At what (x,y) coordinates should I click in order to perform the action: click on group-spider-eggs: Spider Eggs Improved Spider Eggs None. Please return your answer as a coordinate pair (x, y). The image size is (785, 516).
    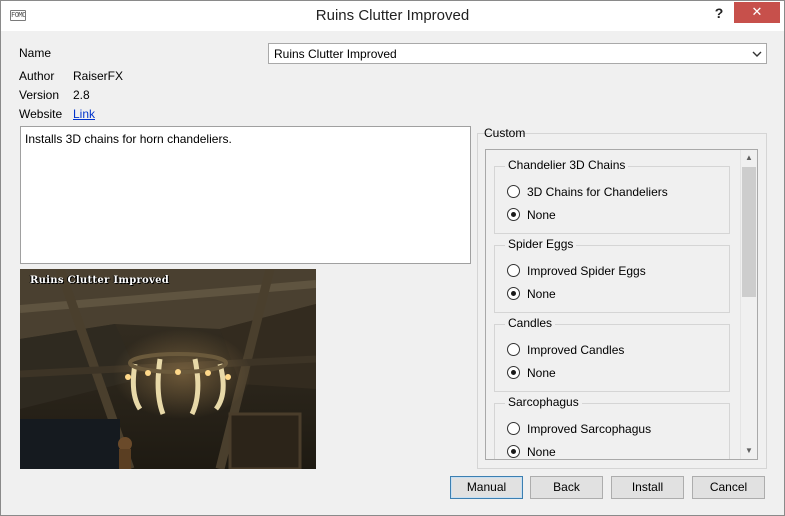
    Looking at the image, I should click on (612, 275).